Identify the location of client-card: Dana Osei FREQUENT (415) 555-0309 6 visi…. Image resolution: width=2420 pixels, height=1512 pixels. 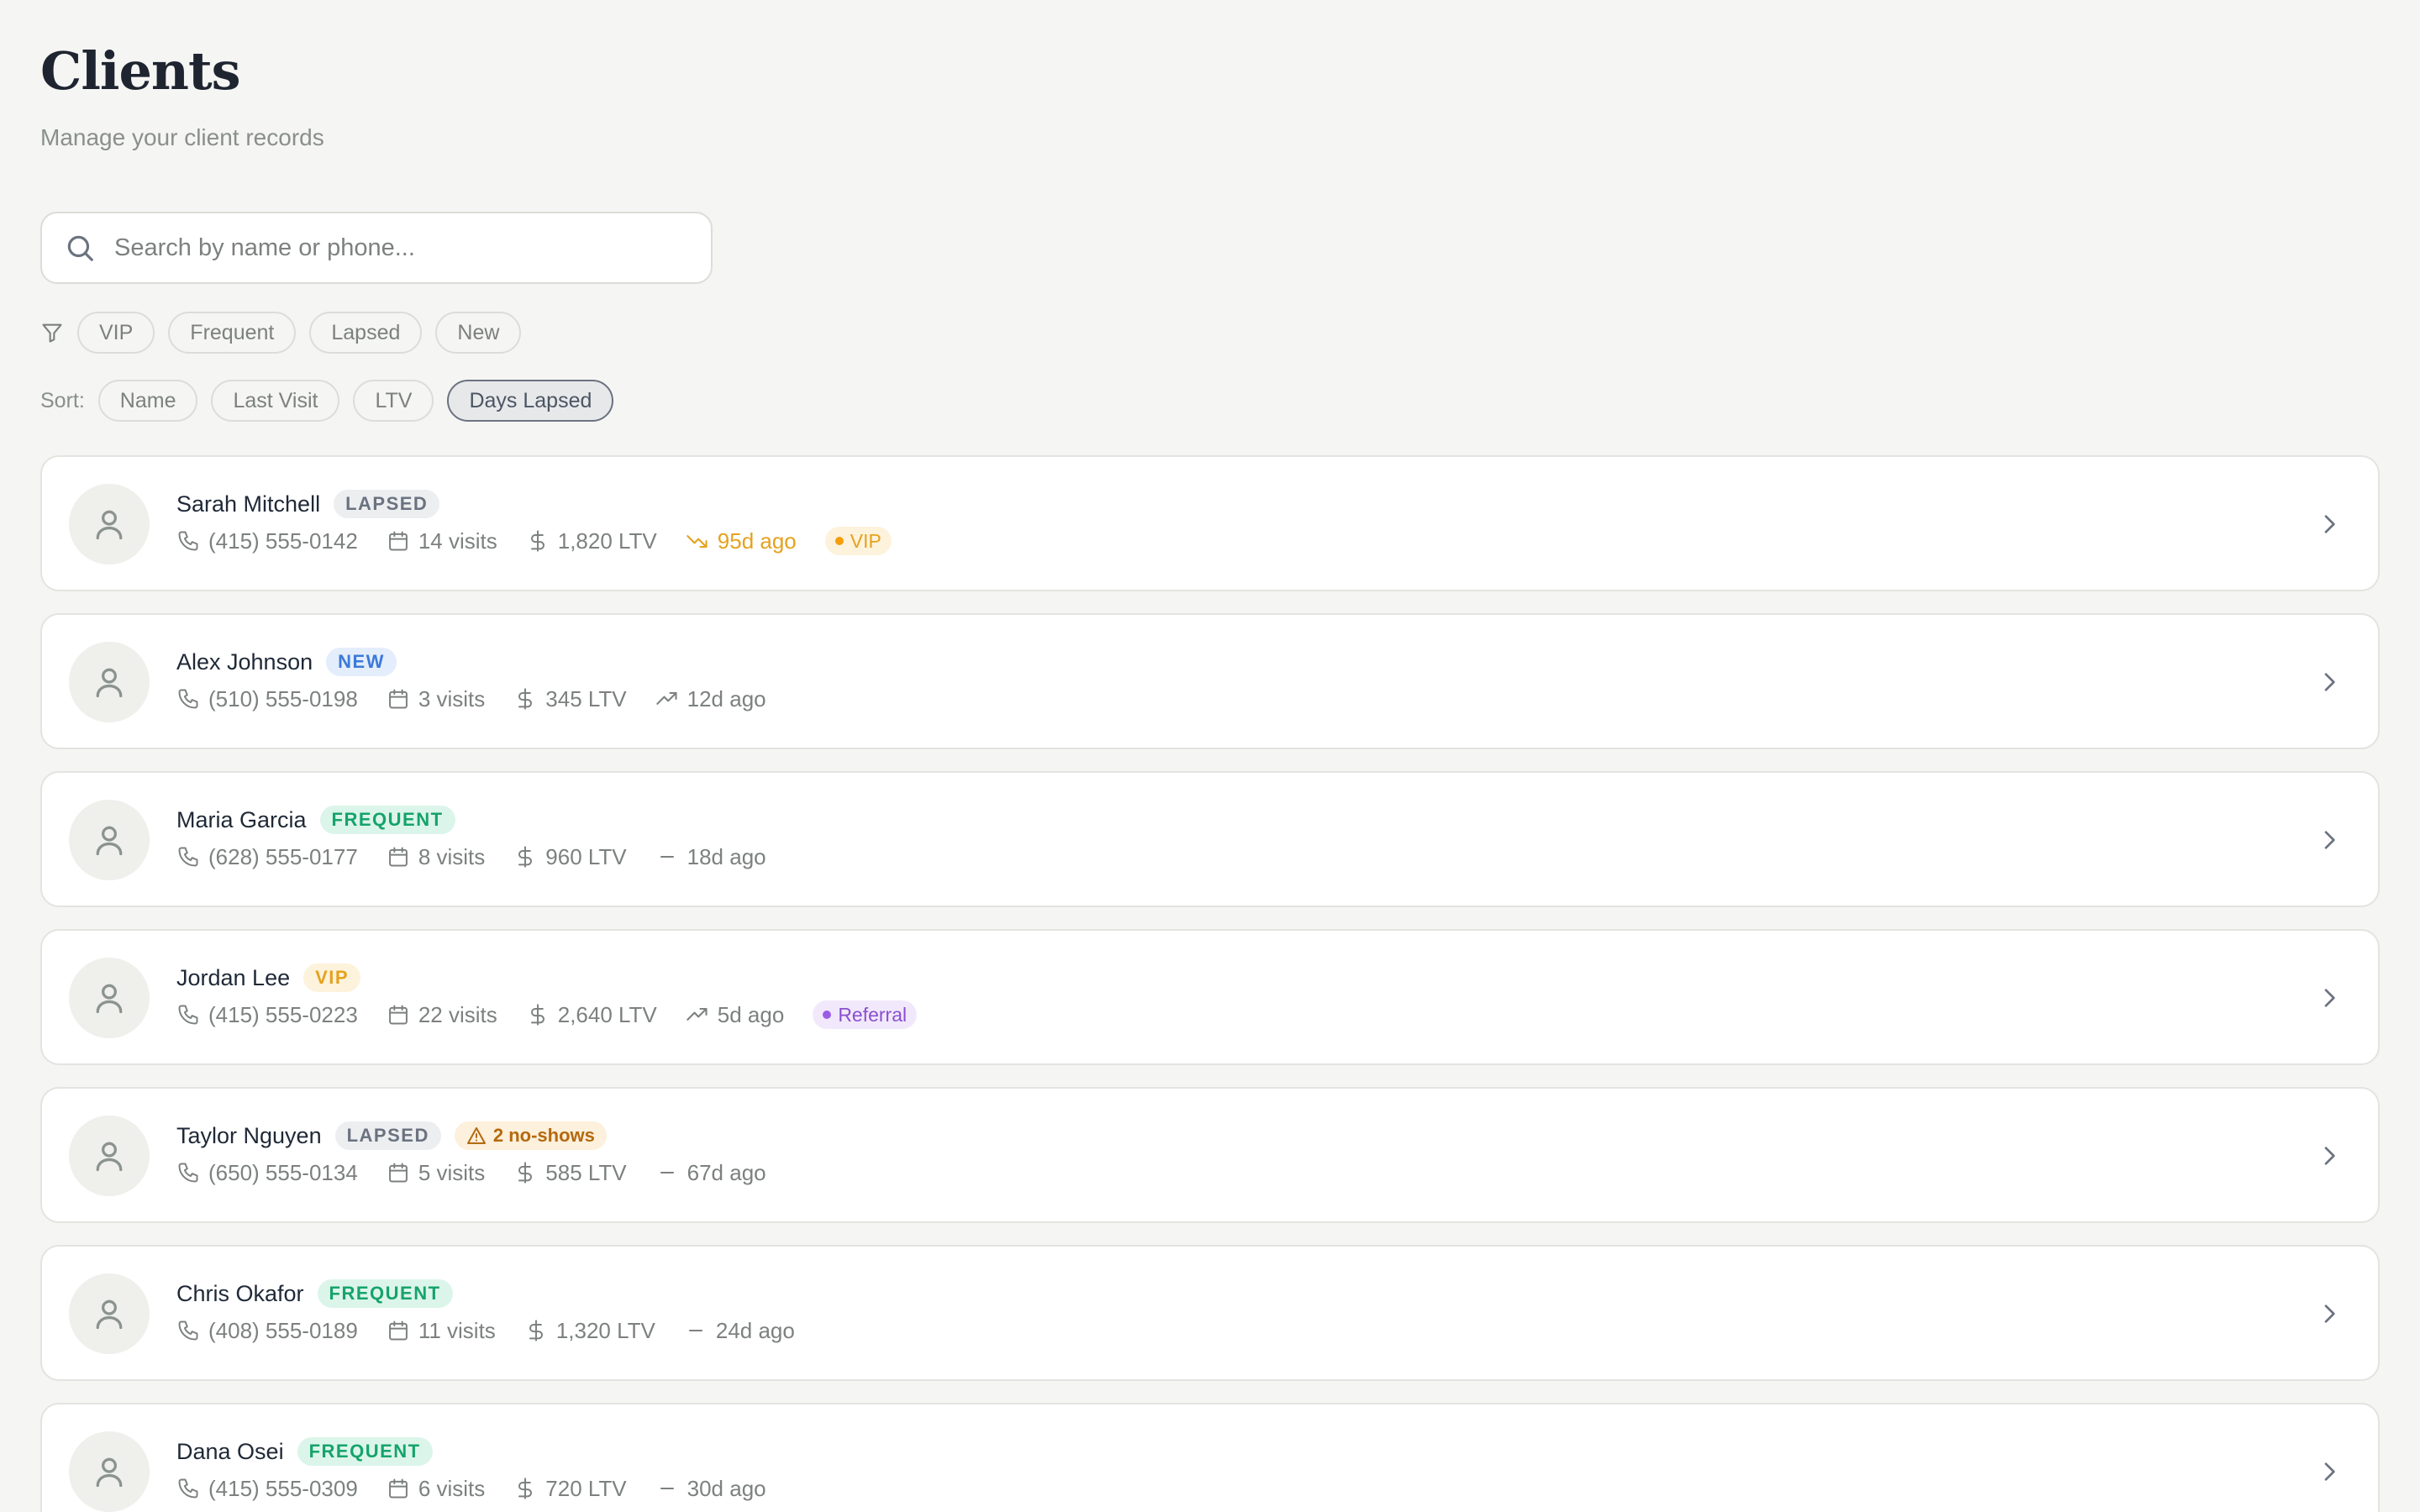
(1210, 1457).